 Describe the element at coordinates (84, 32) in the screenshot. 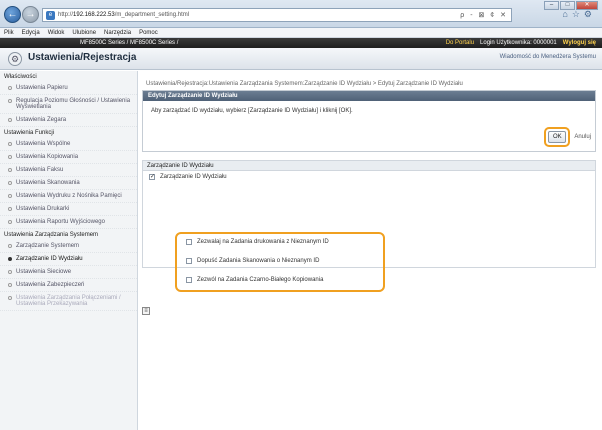

I see `menu-favorites: Ulubione` at that location.